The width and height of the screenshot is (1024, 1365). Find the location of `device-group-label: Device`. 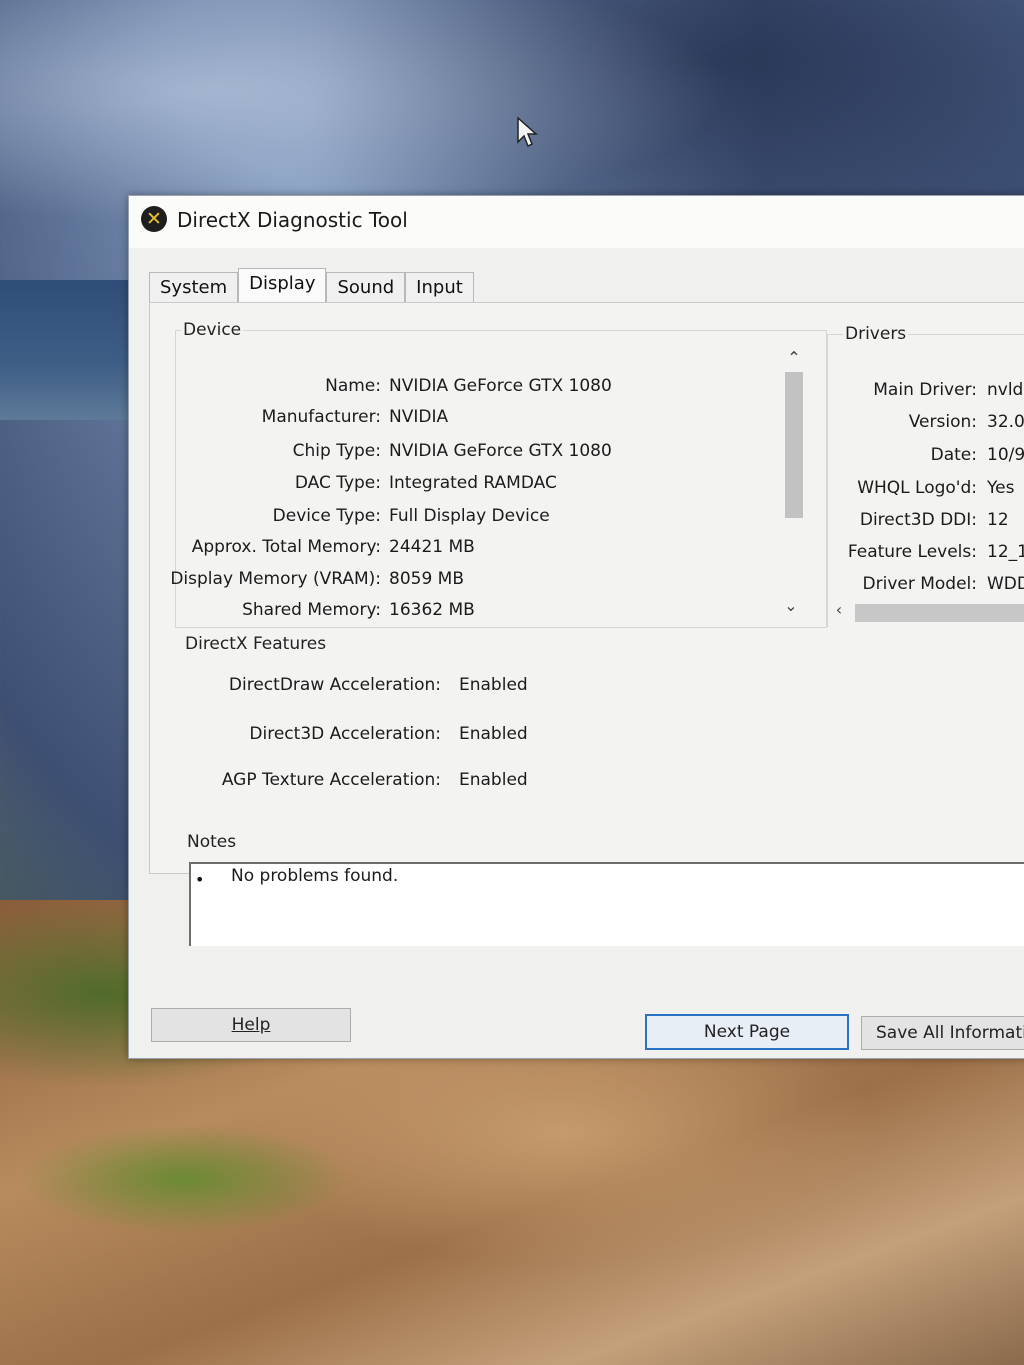

device-group-label: Device is located at coordinates (212, 330).